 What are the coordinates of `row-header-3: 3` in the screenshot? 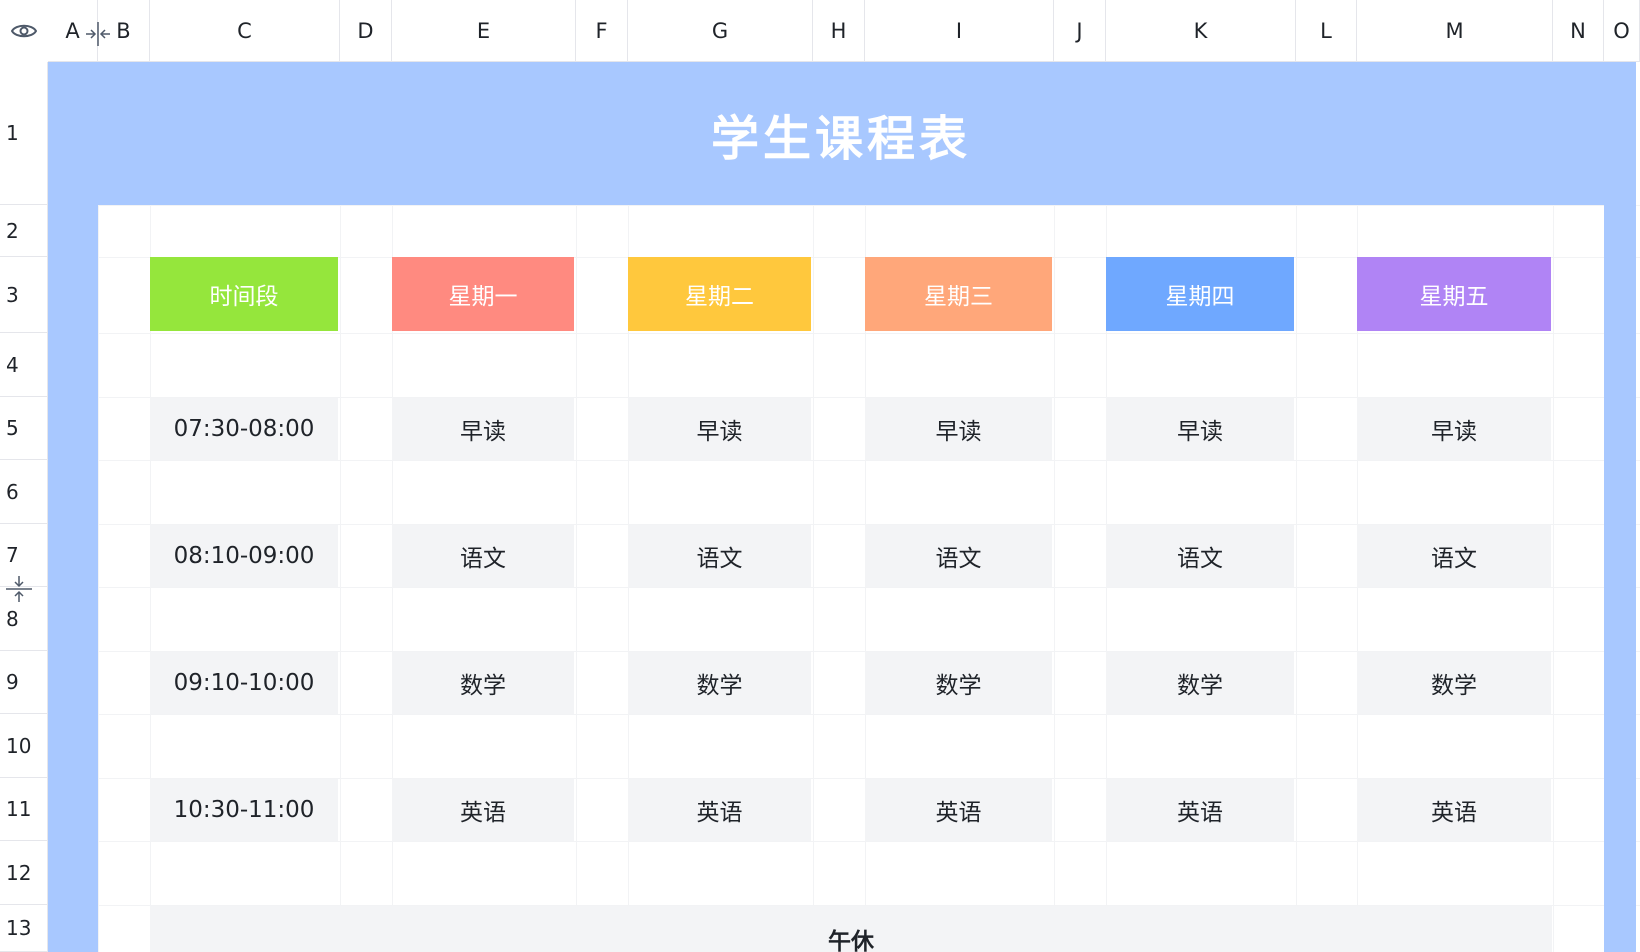 It's located at (24, 295).